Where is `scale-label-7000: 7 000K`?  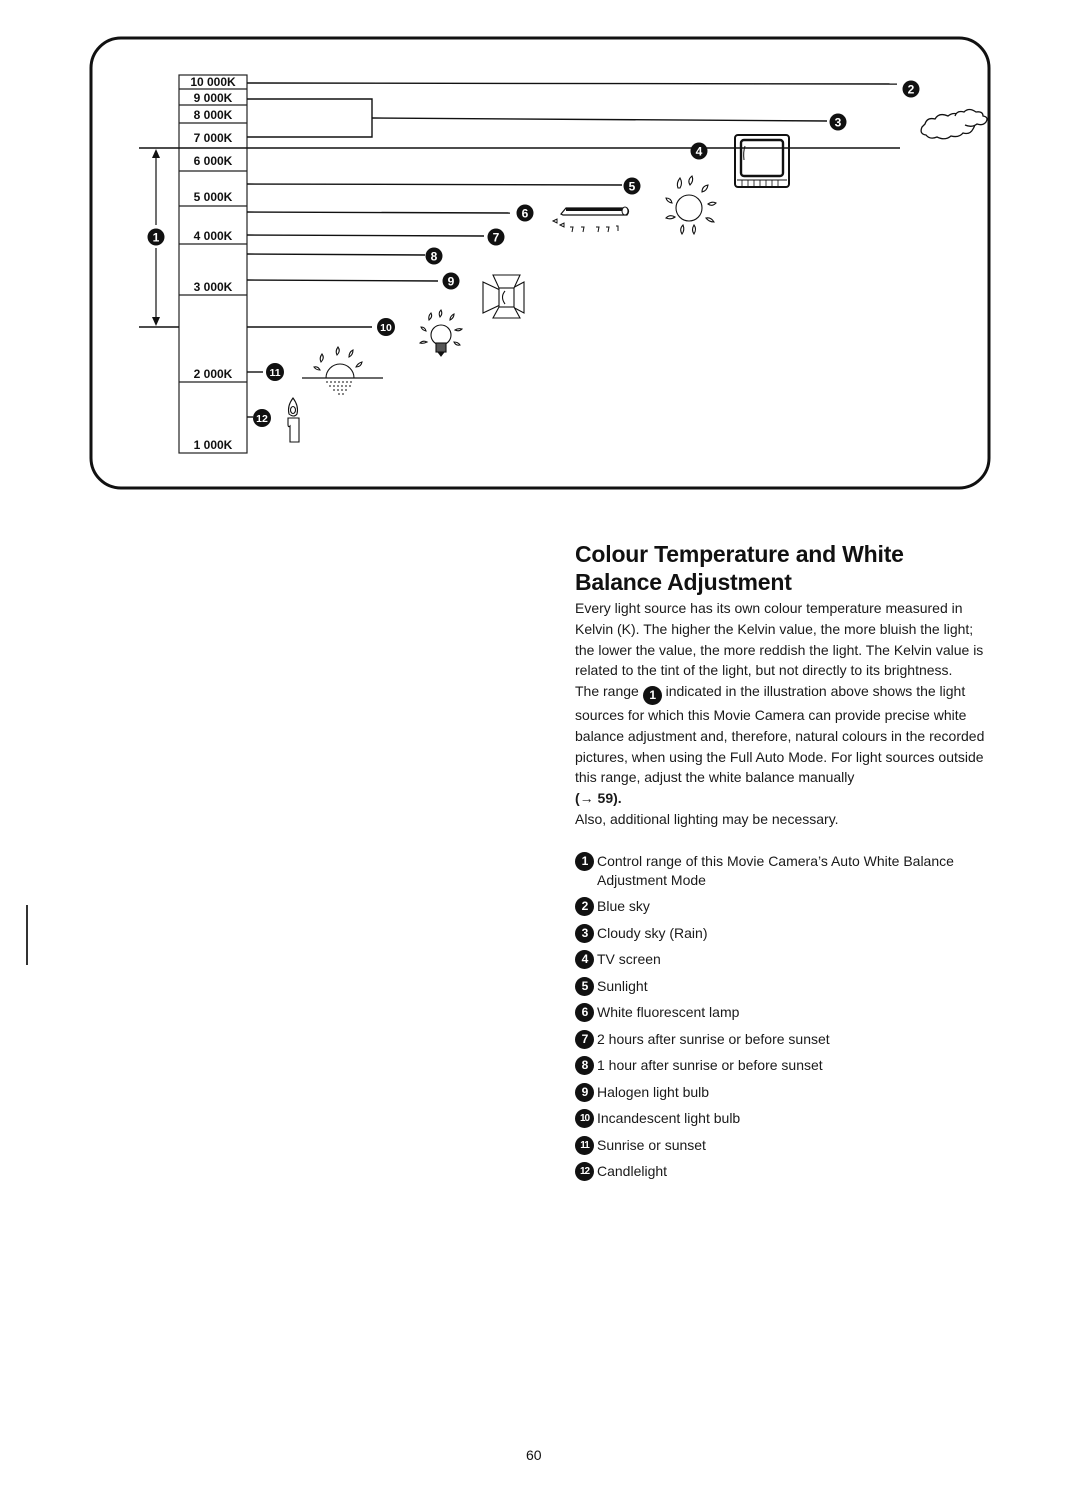
scale-label-7000: 7 000K is located at coordinates (213, 138).